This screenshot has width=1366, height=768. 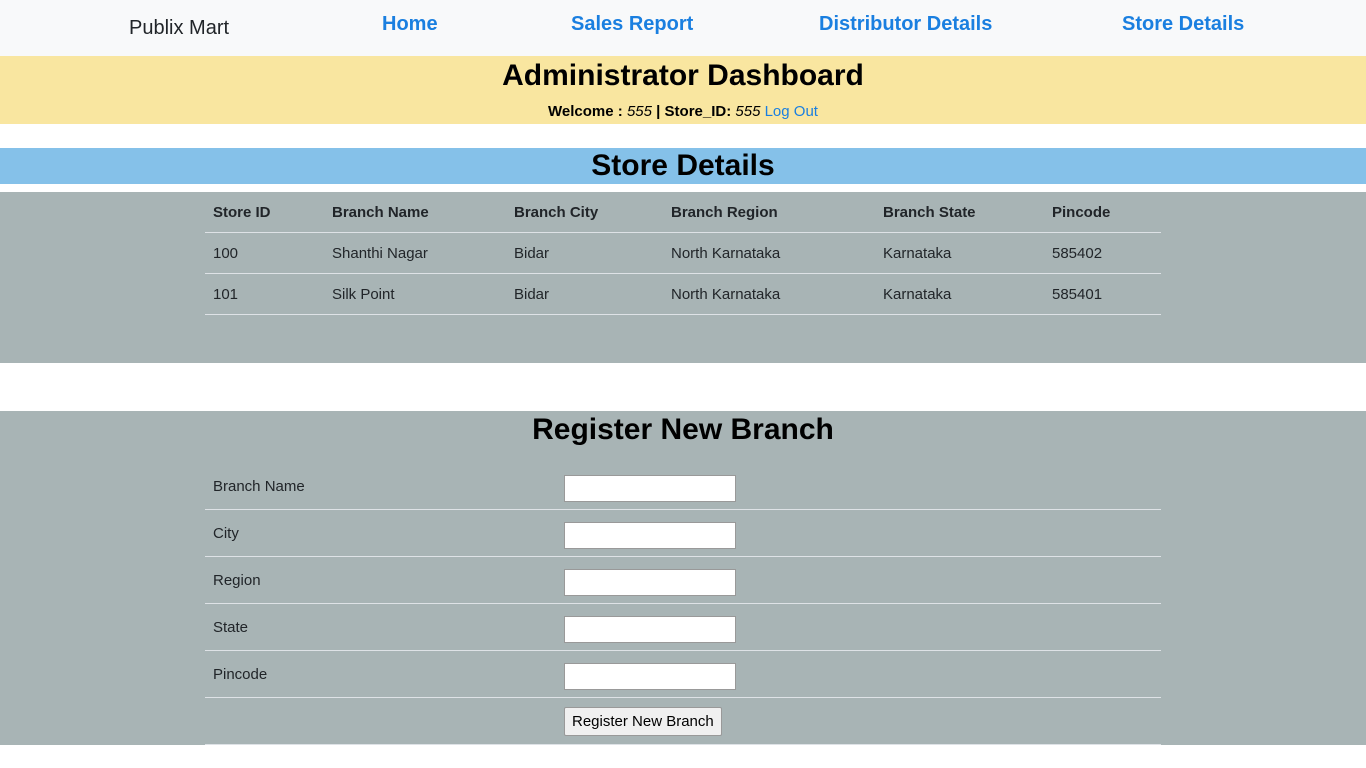 I want to click on logout-link: Log Out, so click(x=791, y=111).